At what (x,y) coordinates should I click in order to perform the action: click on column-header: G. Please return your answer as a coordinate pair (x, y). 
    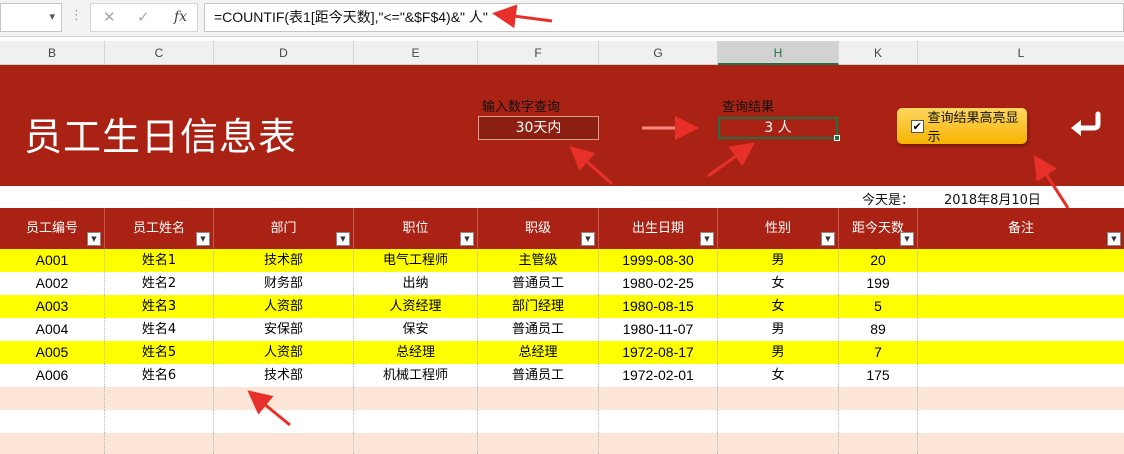
    Looking at the image, I should click on (658, 53).